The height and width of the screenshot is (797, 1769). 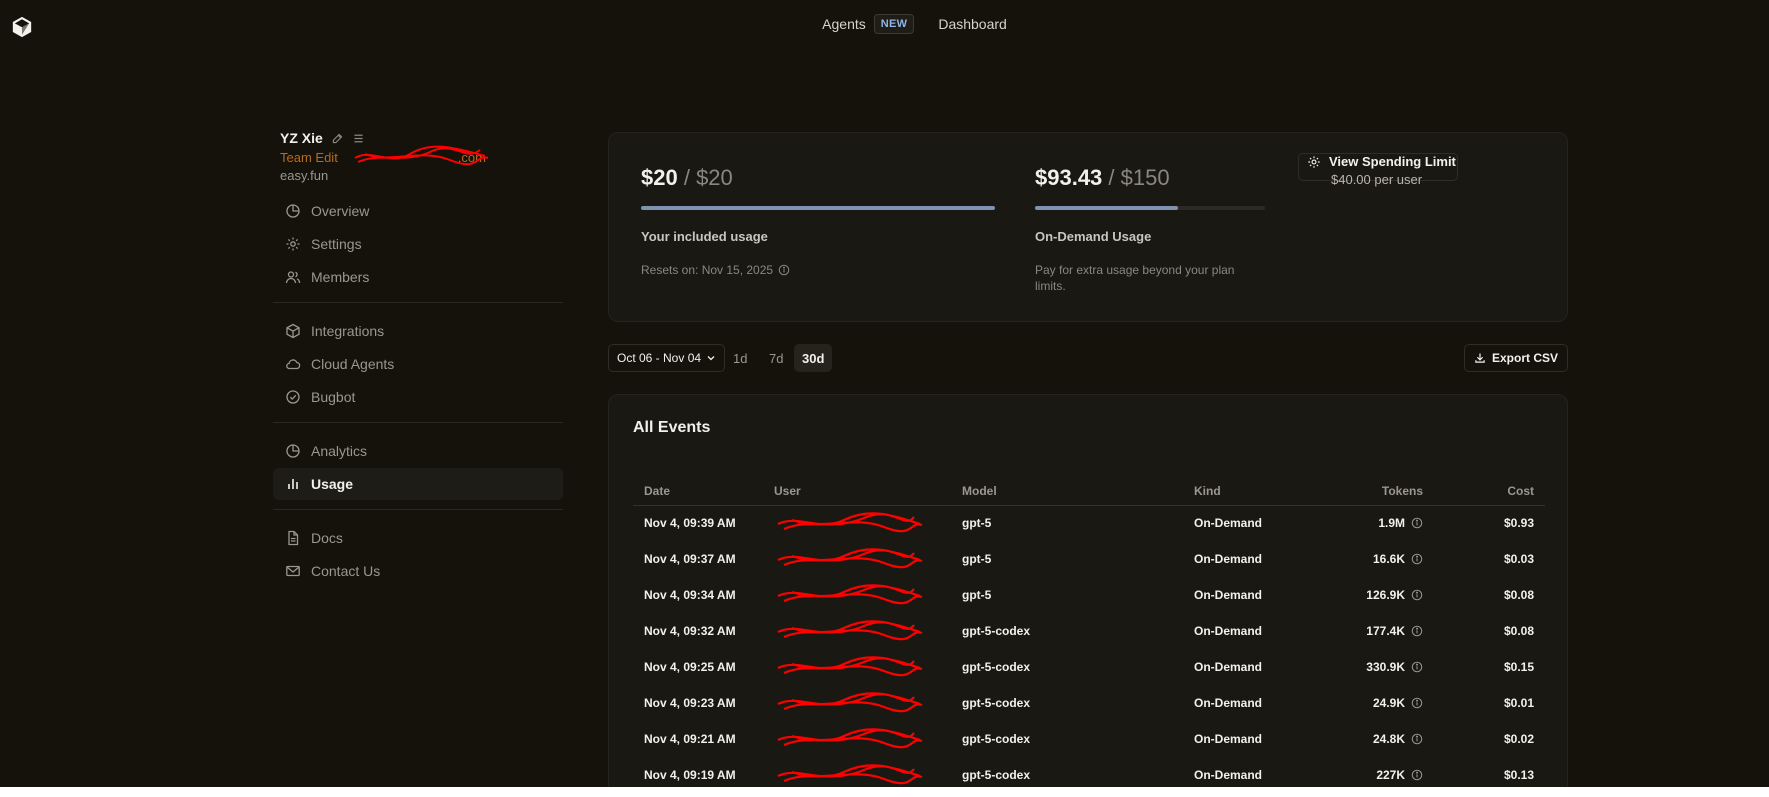 What do you see at coordinates (358, 138) in the screenshot?
I see `menu-icon` at bounding box center [358, 138].